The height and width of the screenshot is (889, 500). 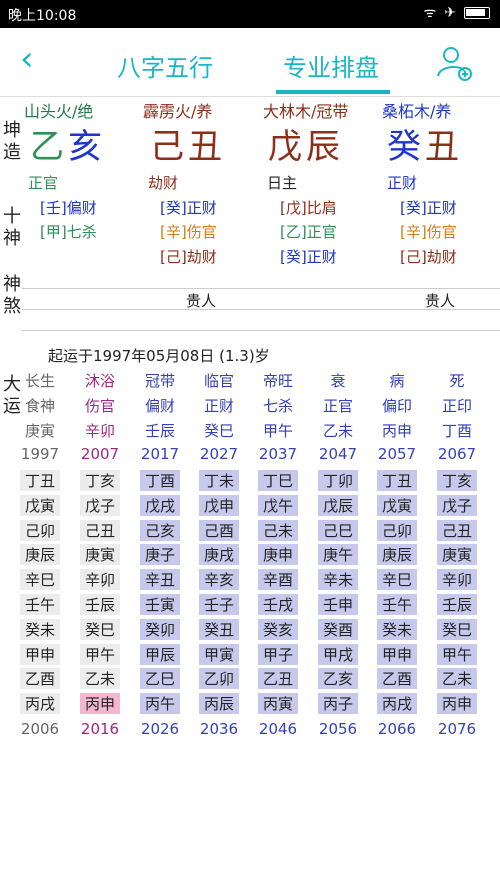 What do you see at coordinates (477, 13) in the screenshot?
I see `battery-icon` at bounding box center [477, 13].